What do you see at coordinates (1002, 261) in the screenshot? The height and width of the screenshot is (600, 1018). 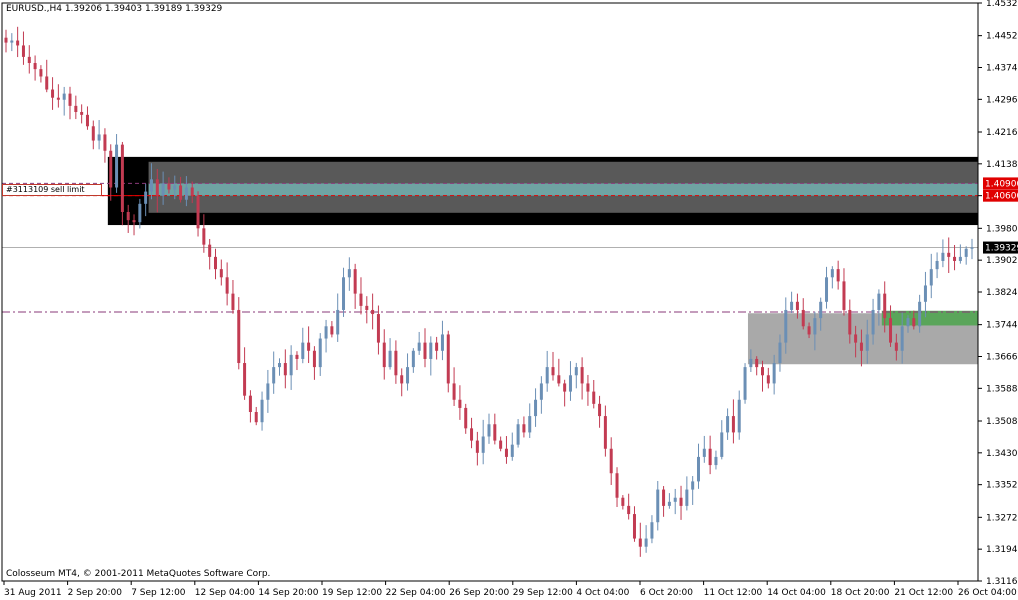 I see `y-tick-label: 1.39020` at bounding box center [1002, 261].